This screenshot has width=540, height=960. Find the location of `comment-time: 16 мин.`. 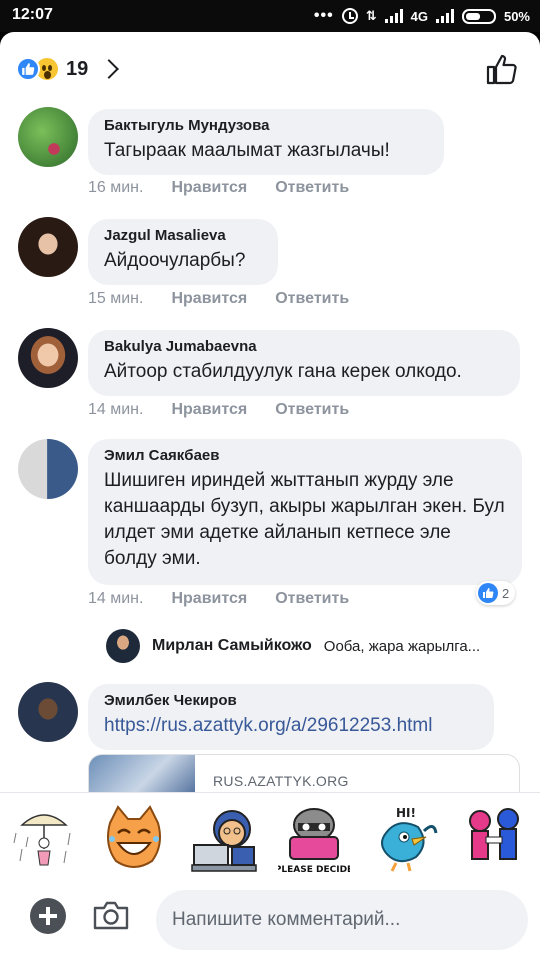

comment-time: 16 мин. is located at coordinates (116, 187).